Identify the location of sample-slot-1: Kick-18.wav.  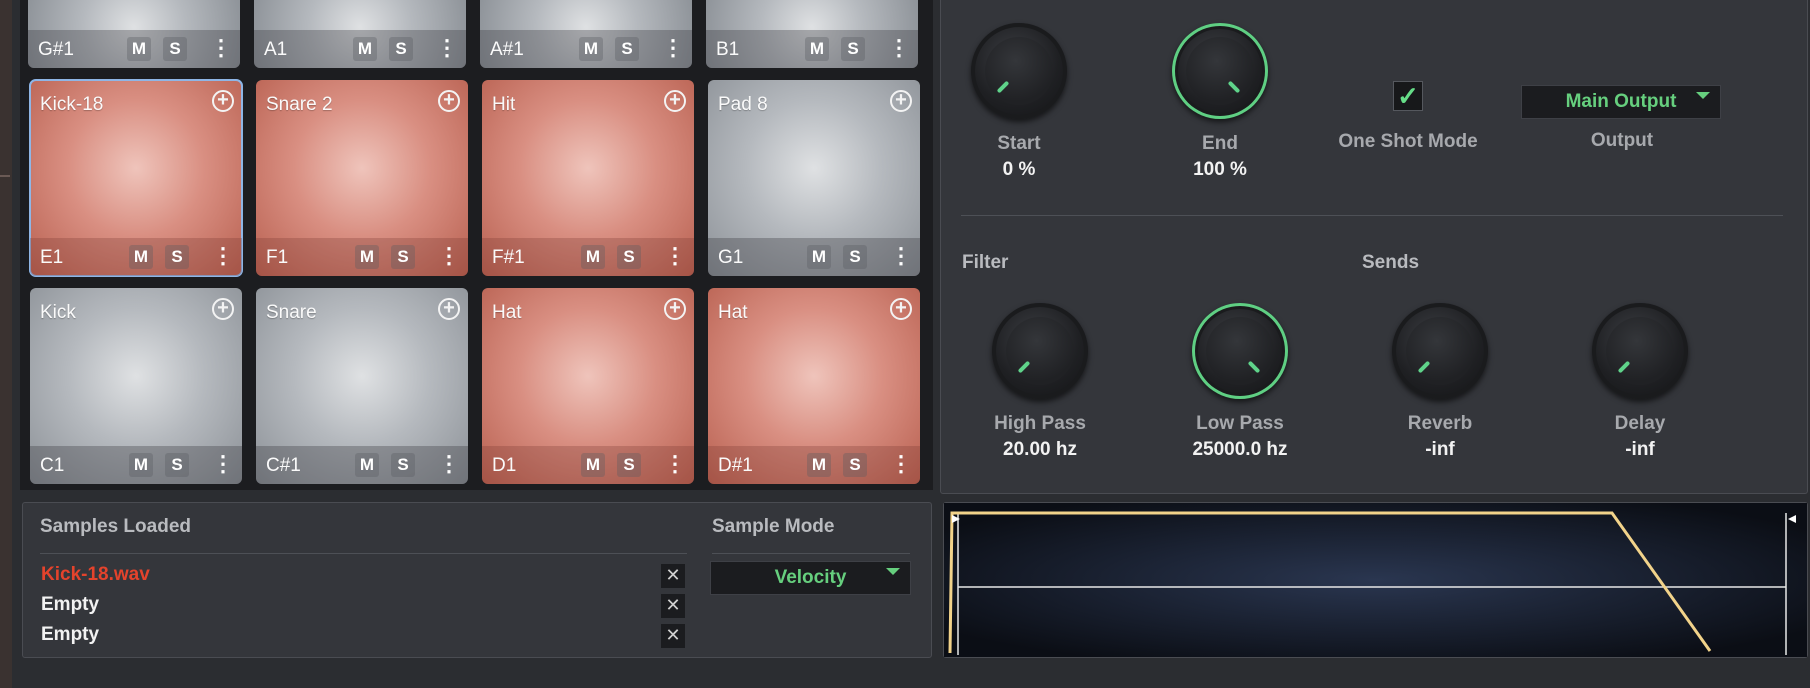
(95, 575).